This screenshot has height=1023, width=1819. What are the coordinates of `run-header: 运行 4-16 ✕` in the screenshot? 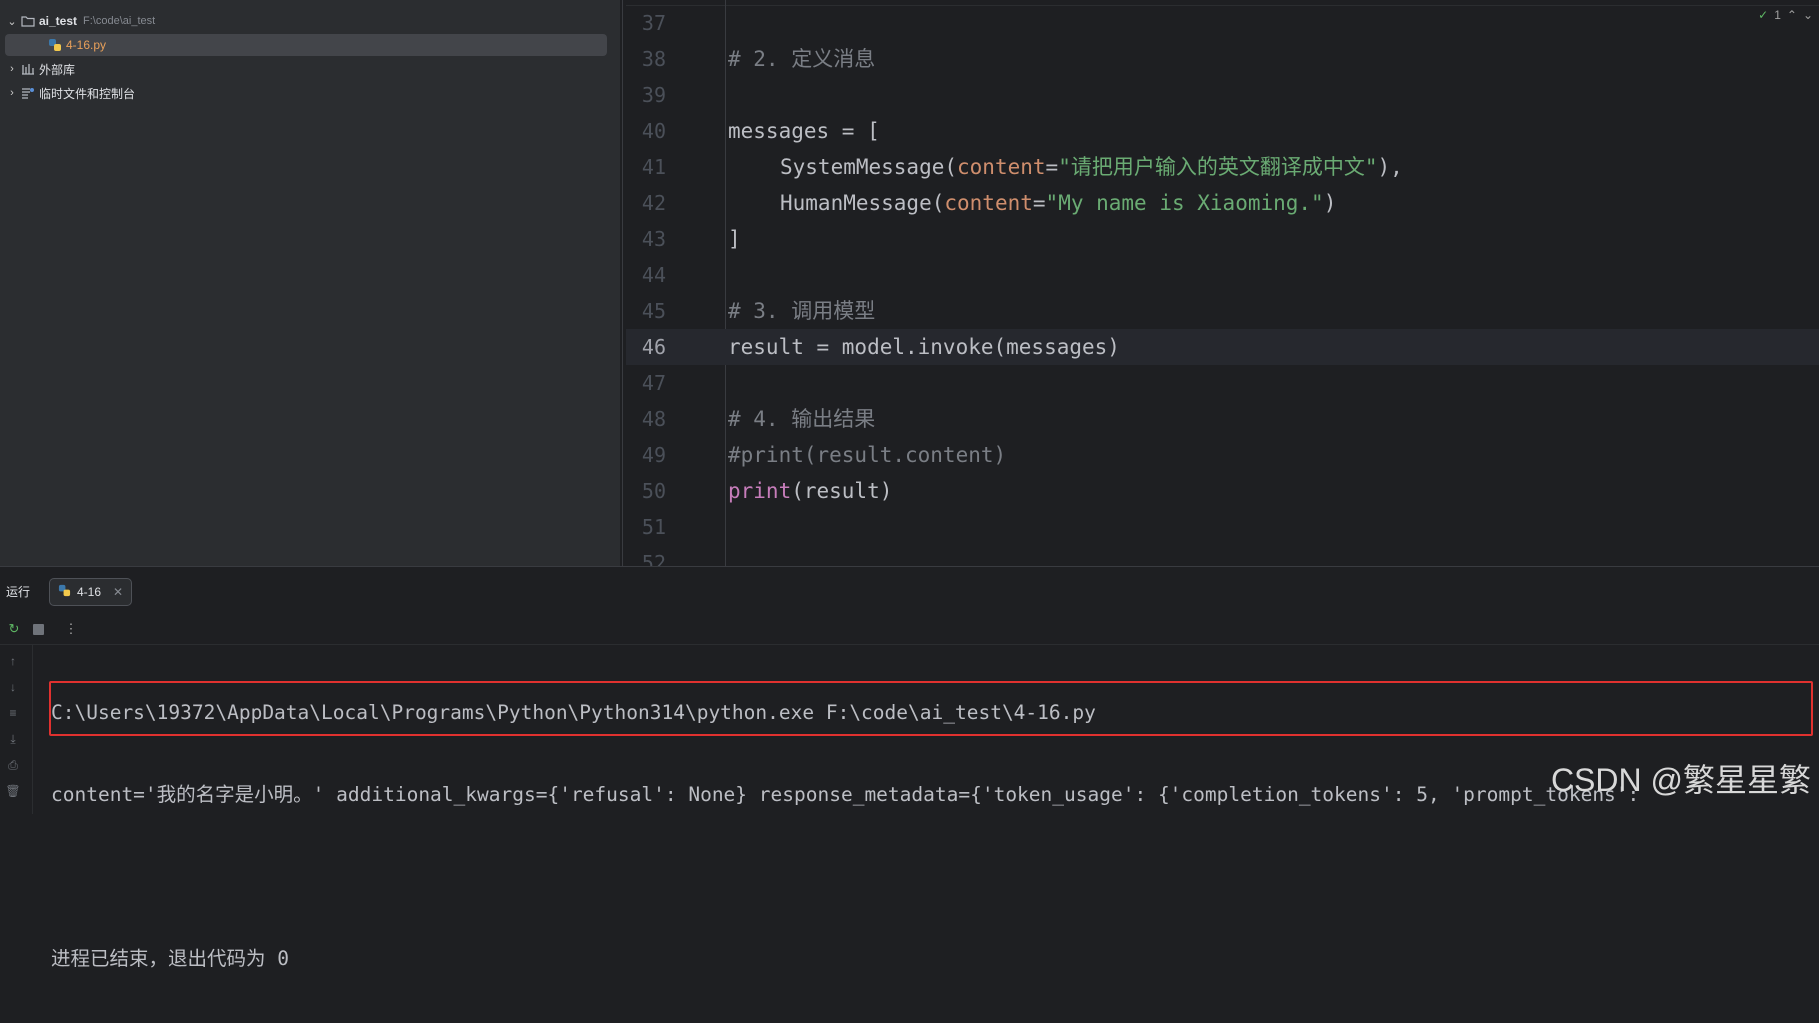 It's located at (909, 590).